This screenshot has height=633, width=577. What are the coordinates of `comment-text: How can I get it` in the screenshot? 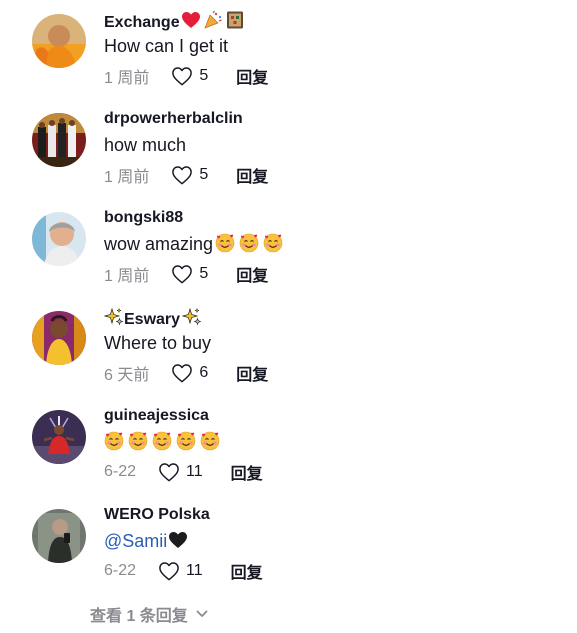 It's located at (166, 46).